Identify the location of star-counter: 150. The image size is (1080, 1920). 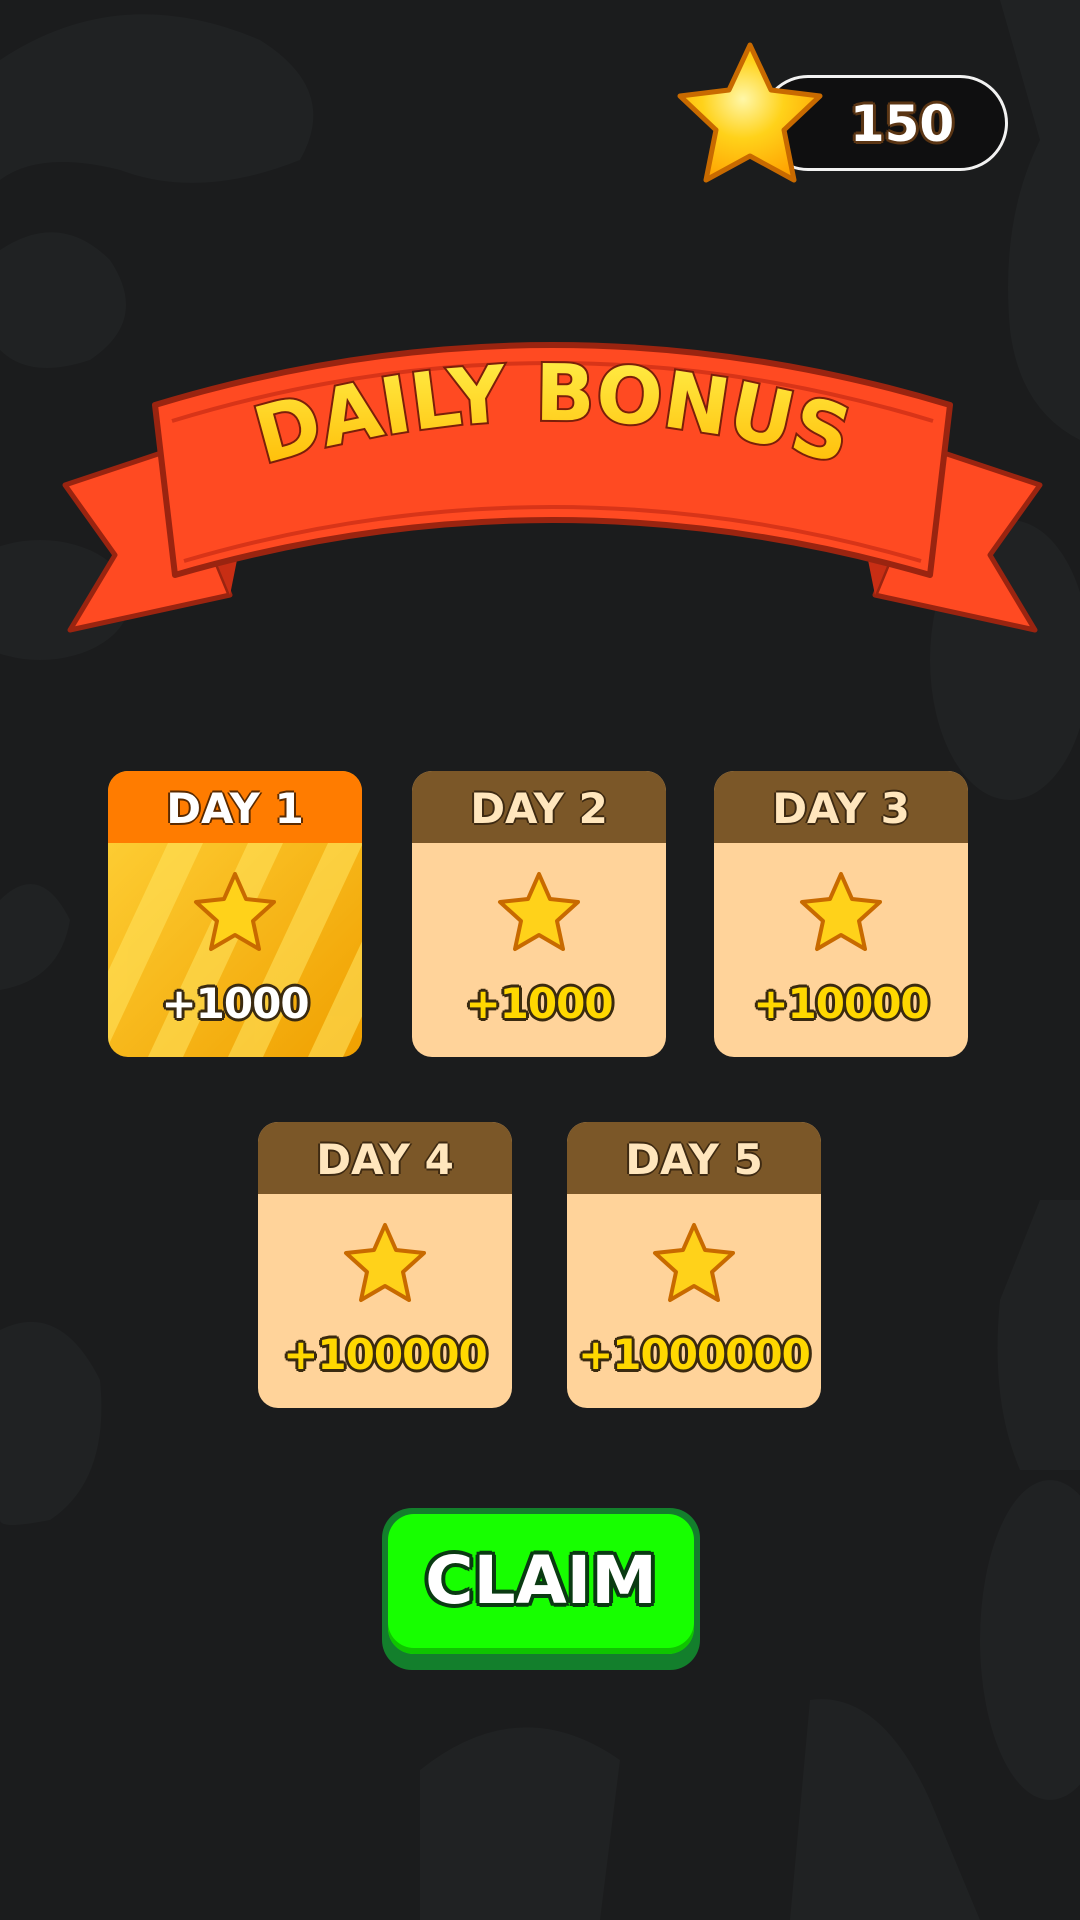
(850, 115).